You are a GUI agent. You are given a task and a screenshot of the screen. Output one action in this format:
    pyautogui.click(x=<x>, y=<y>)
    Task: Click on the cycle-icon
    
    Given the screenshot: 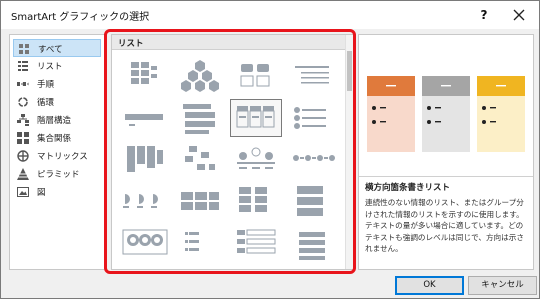 What is the action you would take?
    pyautogui.click(x=23, y=102)
    